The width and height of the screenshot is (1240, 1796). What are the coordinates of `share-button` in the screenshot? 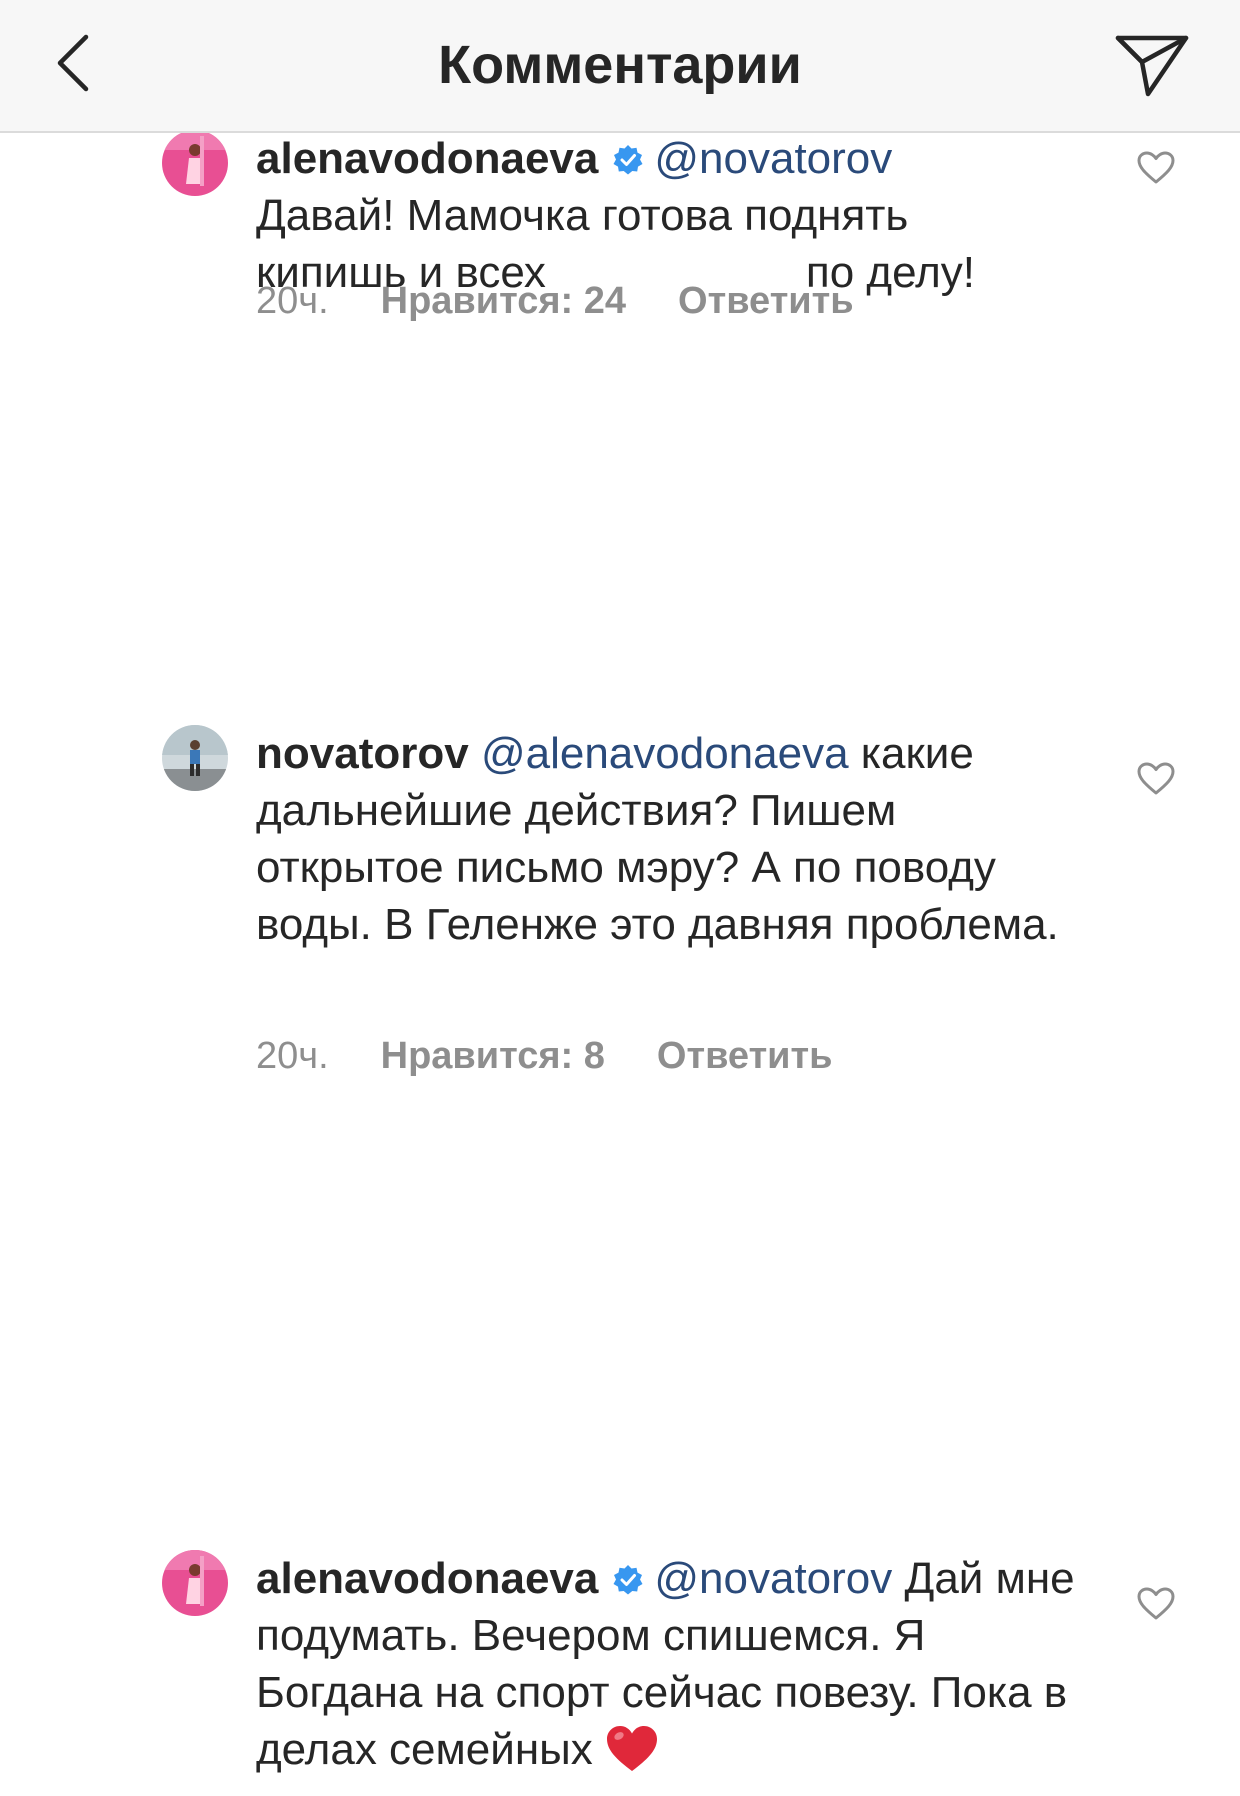 It's located at (1152, 65).